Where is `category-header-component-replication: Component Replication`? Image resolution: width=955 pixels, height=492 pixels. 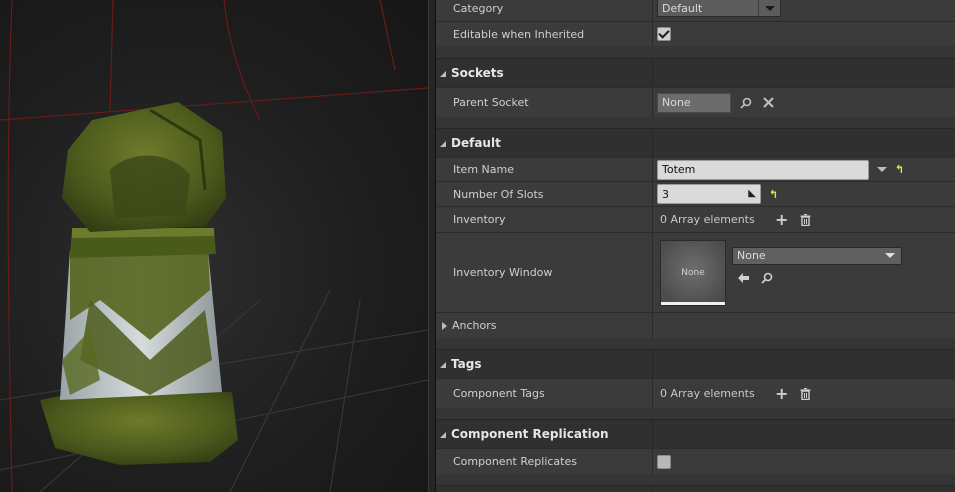
category-header-component-replication: Component Replication is located at coordinates (695, 433).